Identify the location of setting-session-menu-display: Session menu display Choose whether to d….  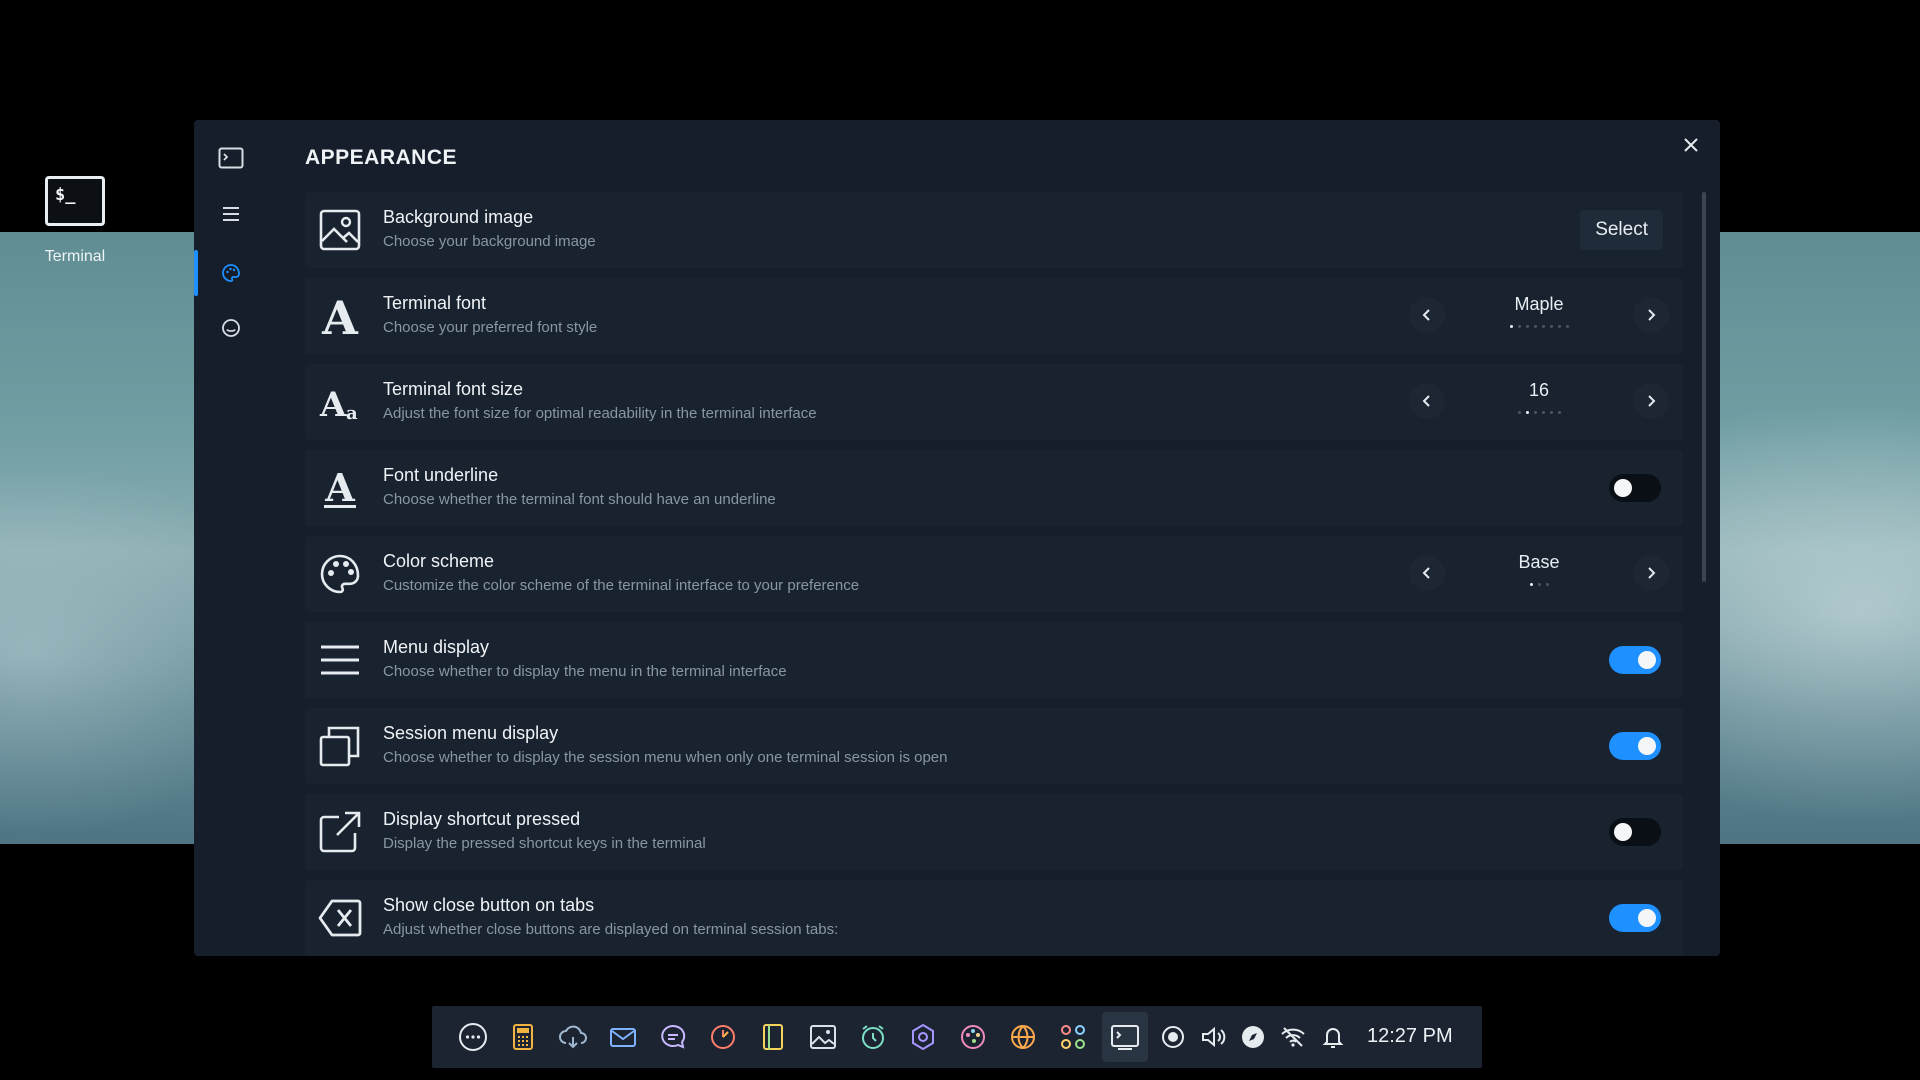
(994, 746).